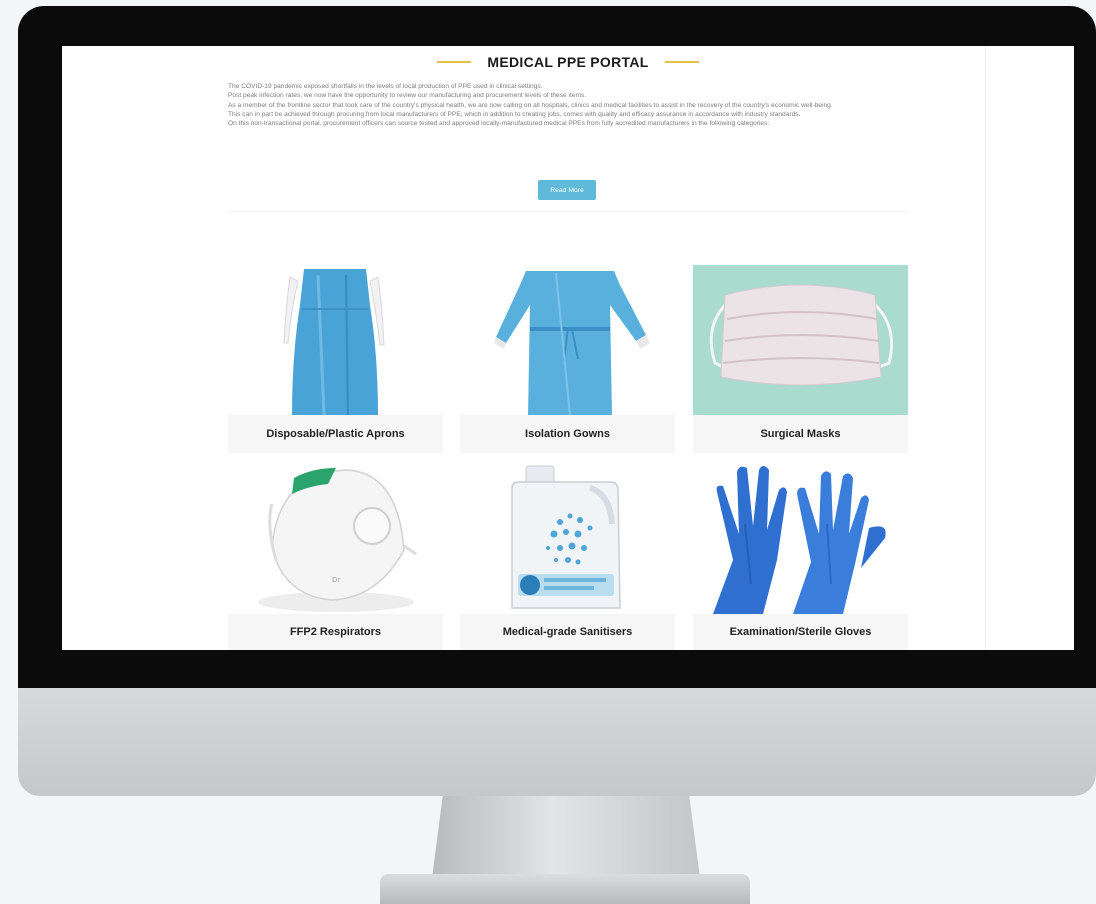 This screenshot has width=1096, height=904. I want to click on page-title: MEDICAL PPE PORTAL, so click(568, 62).